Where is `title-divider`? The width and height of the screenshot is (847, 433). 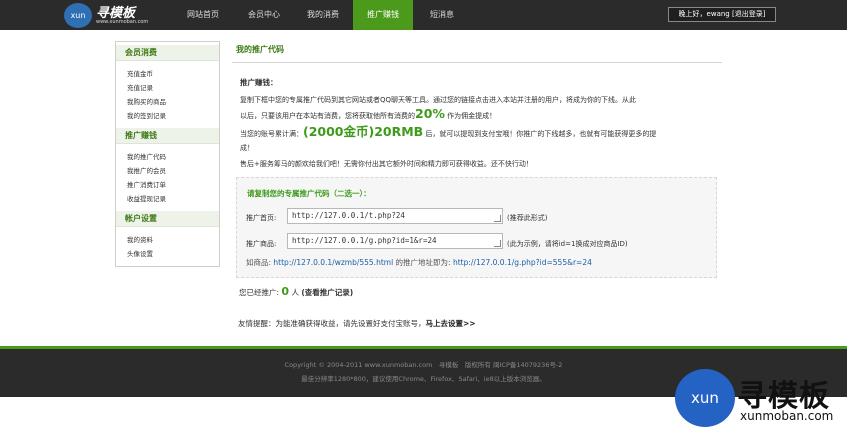 title-divider is located at coordinates (477, 62).